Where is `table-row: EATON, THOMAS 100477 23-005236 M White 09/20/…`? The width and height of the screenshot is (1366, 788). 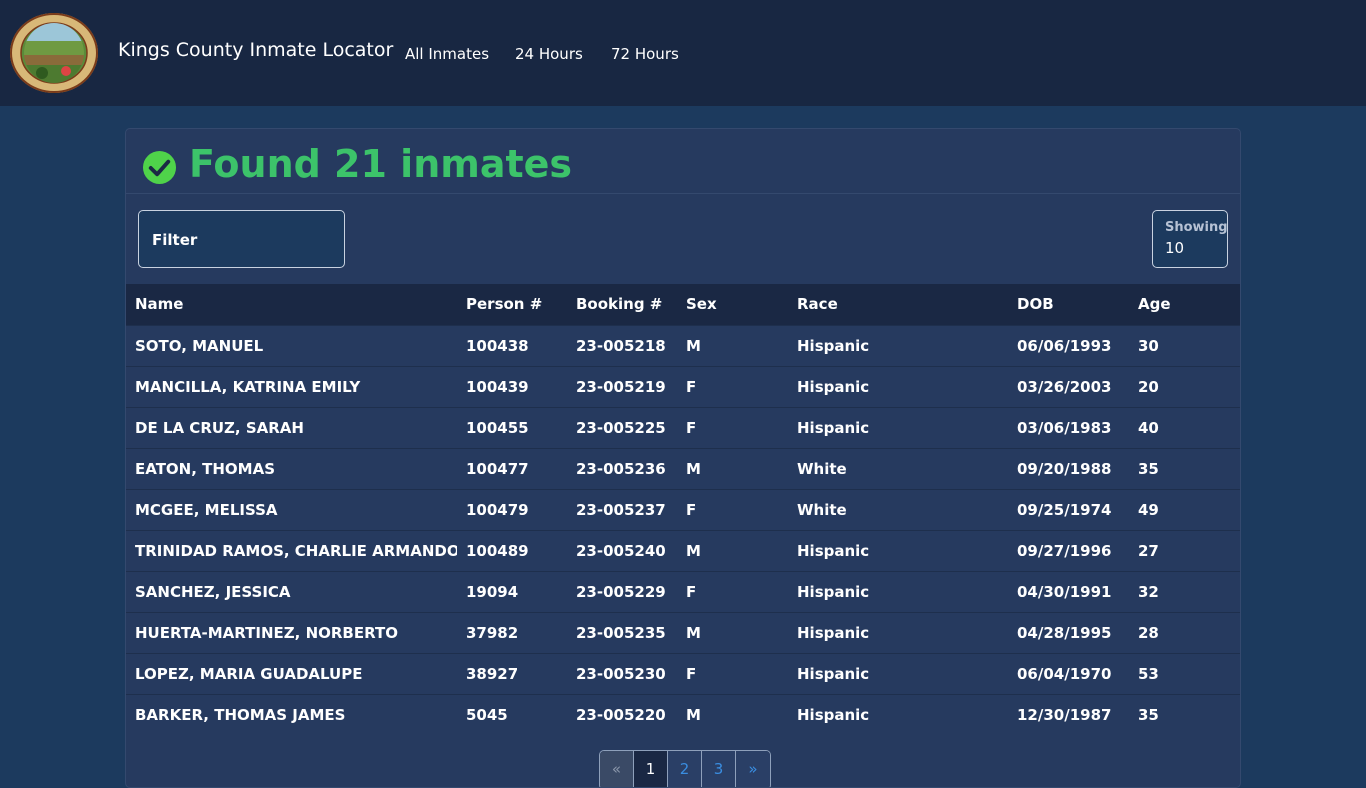
table-row: EATON, THOMAS 100477 23-005236 M White 09/20/… is located at coordinates (683, 468).